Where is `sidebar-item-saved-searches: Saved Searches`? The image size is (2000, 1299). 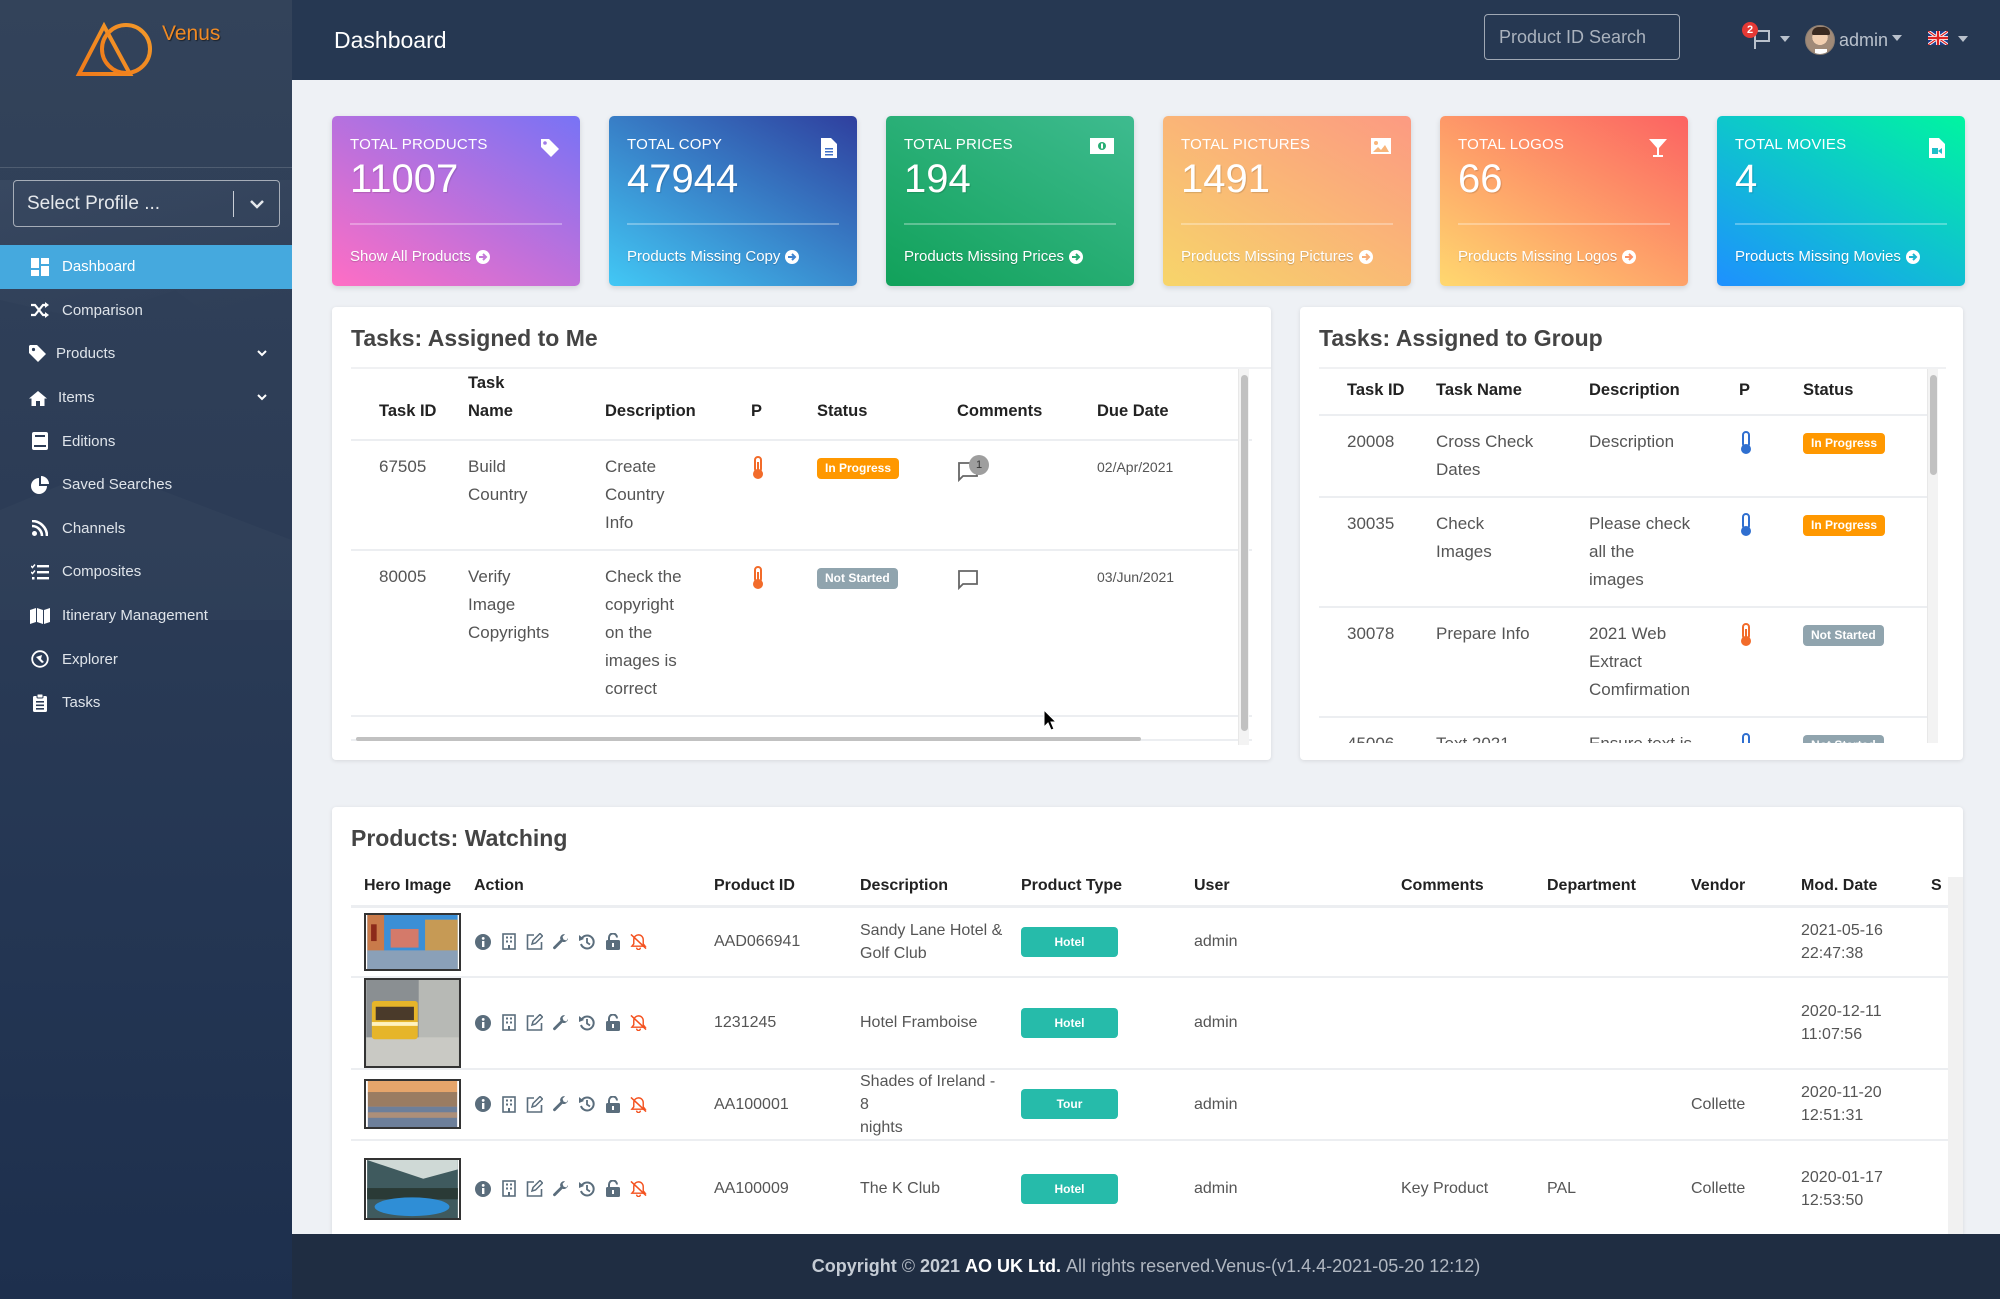 sidebar-item-saved-searches: Saved Searches is located at coordinates (146, 485).